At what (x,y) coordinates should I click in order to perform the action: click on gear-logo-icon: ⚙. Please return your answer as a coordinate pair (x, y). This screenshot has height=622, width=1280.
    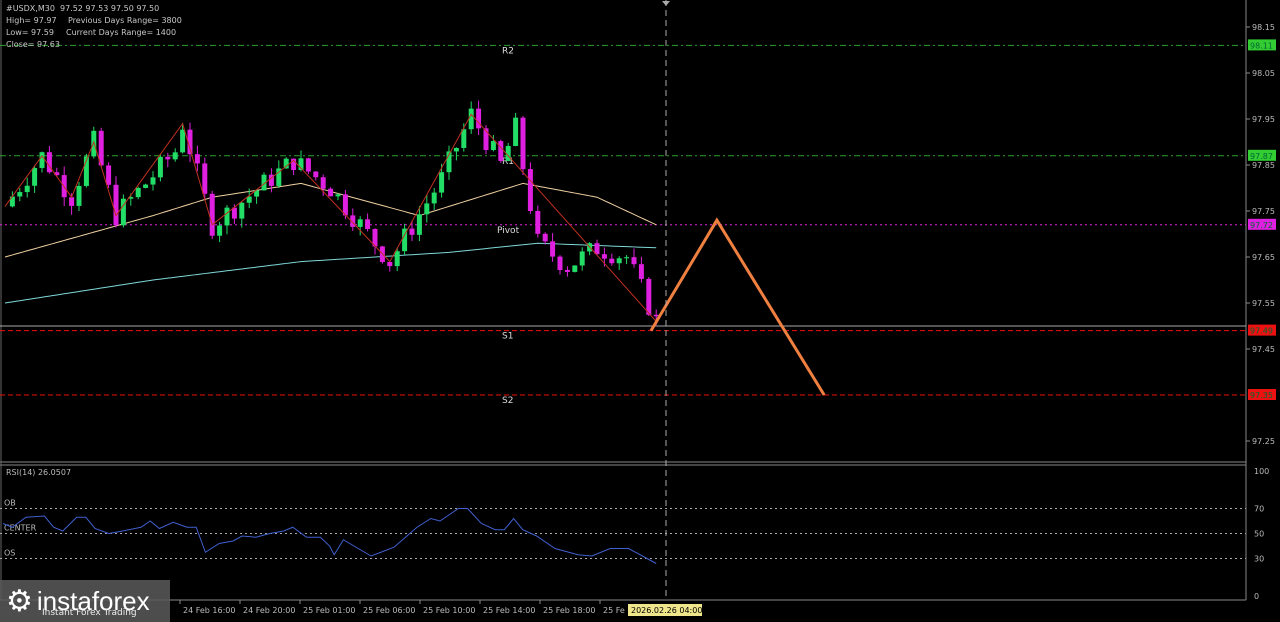
    Looking at the image, I should click on (19, 601).